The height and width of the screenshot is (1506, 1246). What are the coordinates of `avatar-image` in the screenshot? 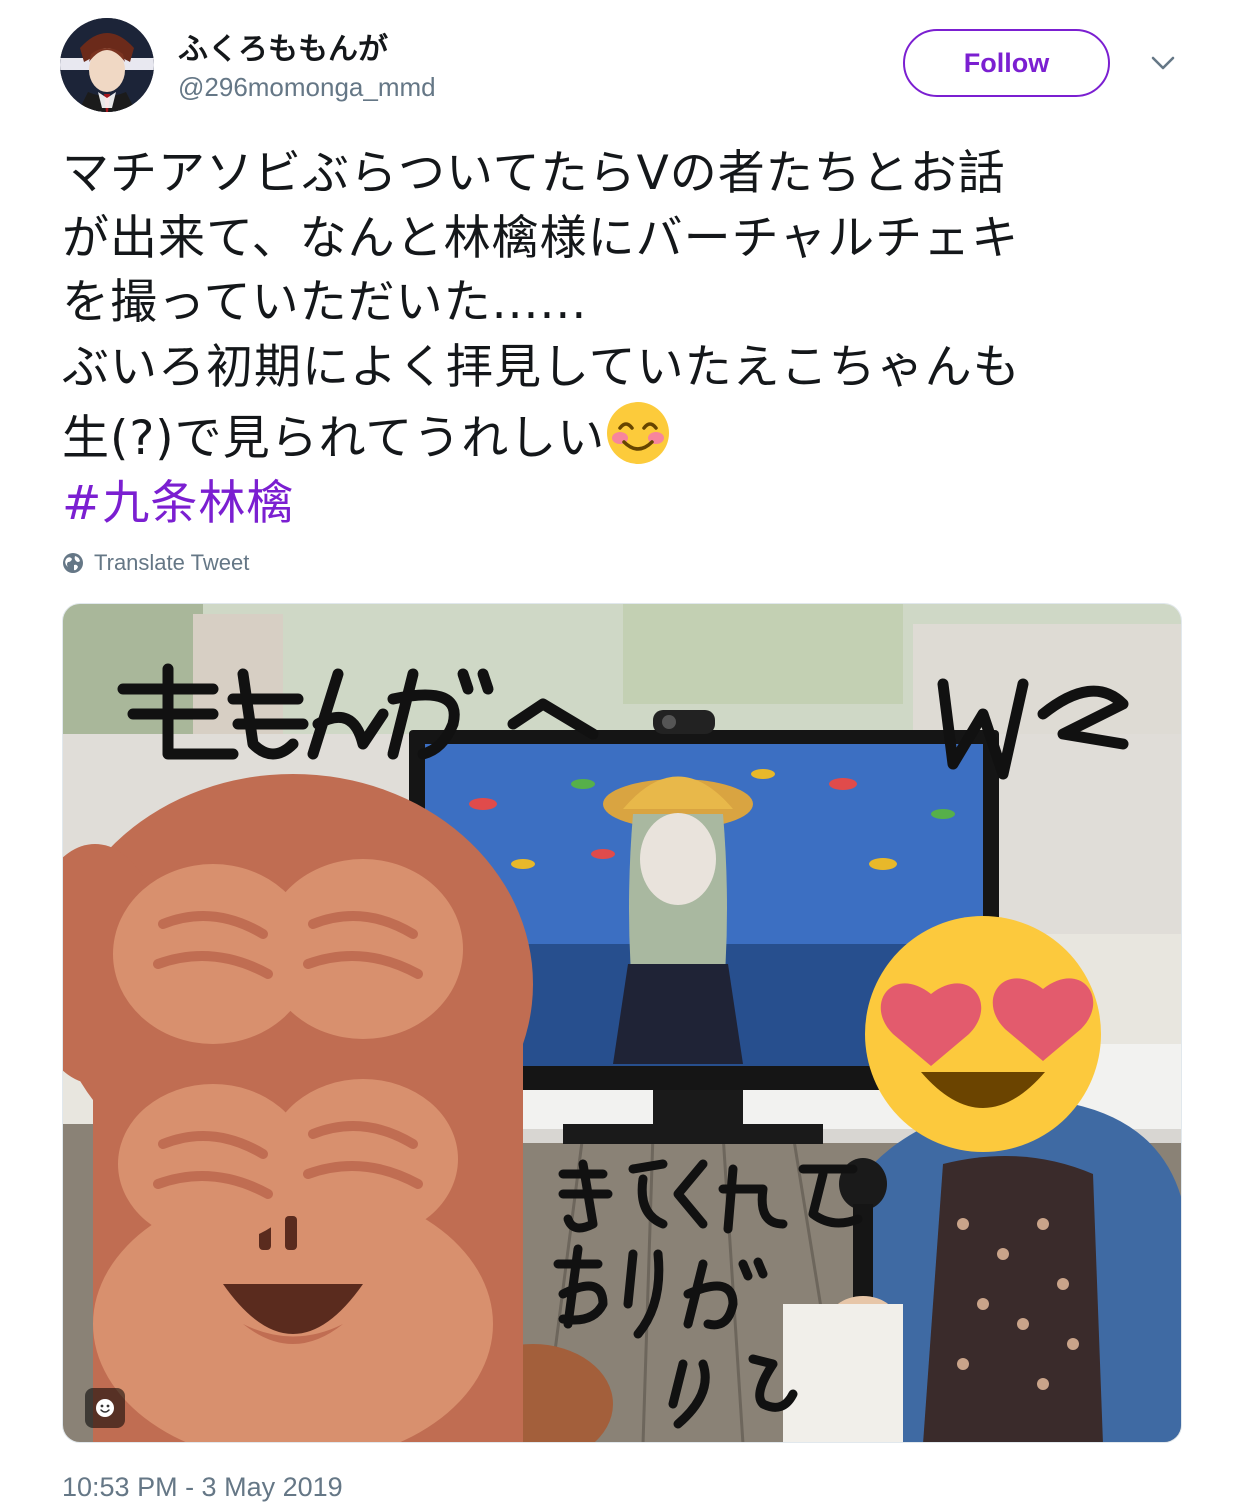 It's located at (107, 65).